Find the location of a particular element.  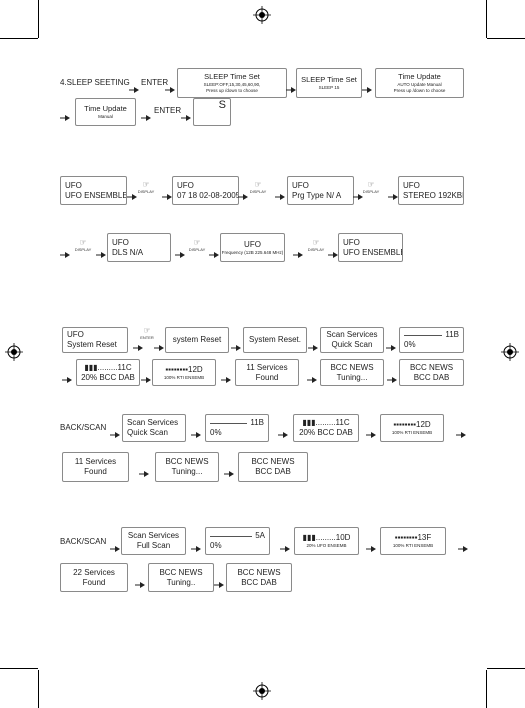

lcd-screen-box: BCC NEWS BCC DAB is located at coordinates (273, 467).